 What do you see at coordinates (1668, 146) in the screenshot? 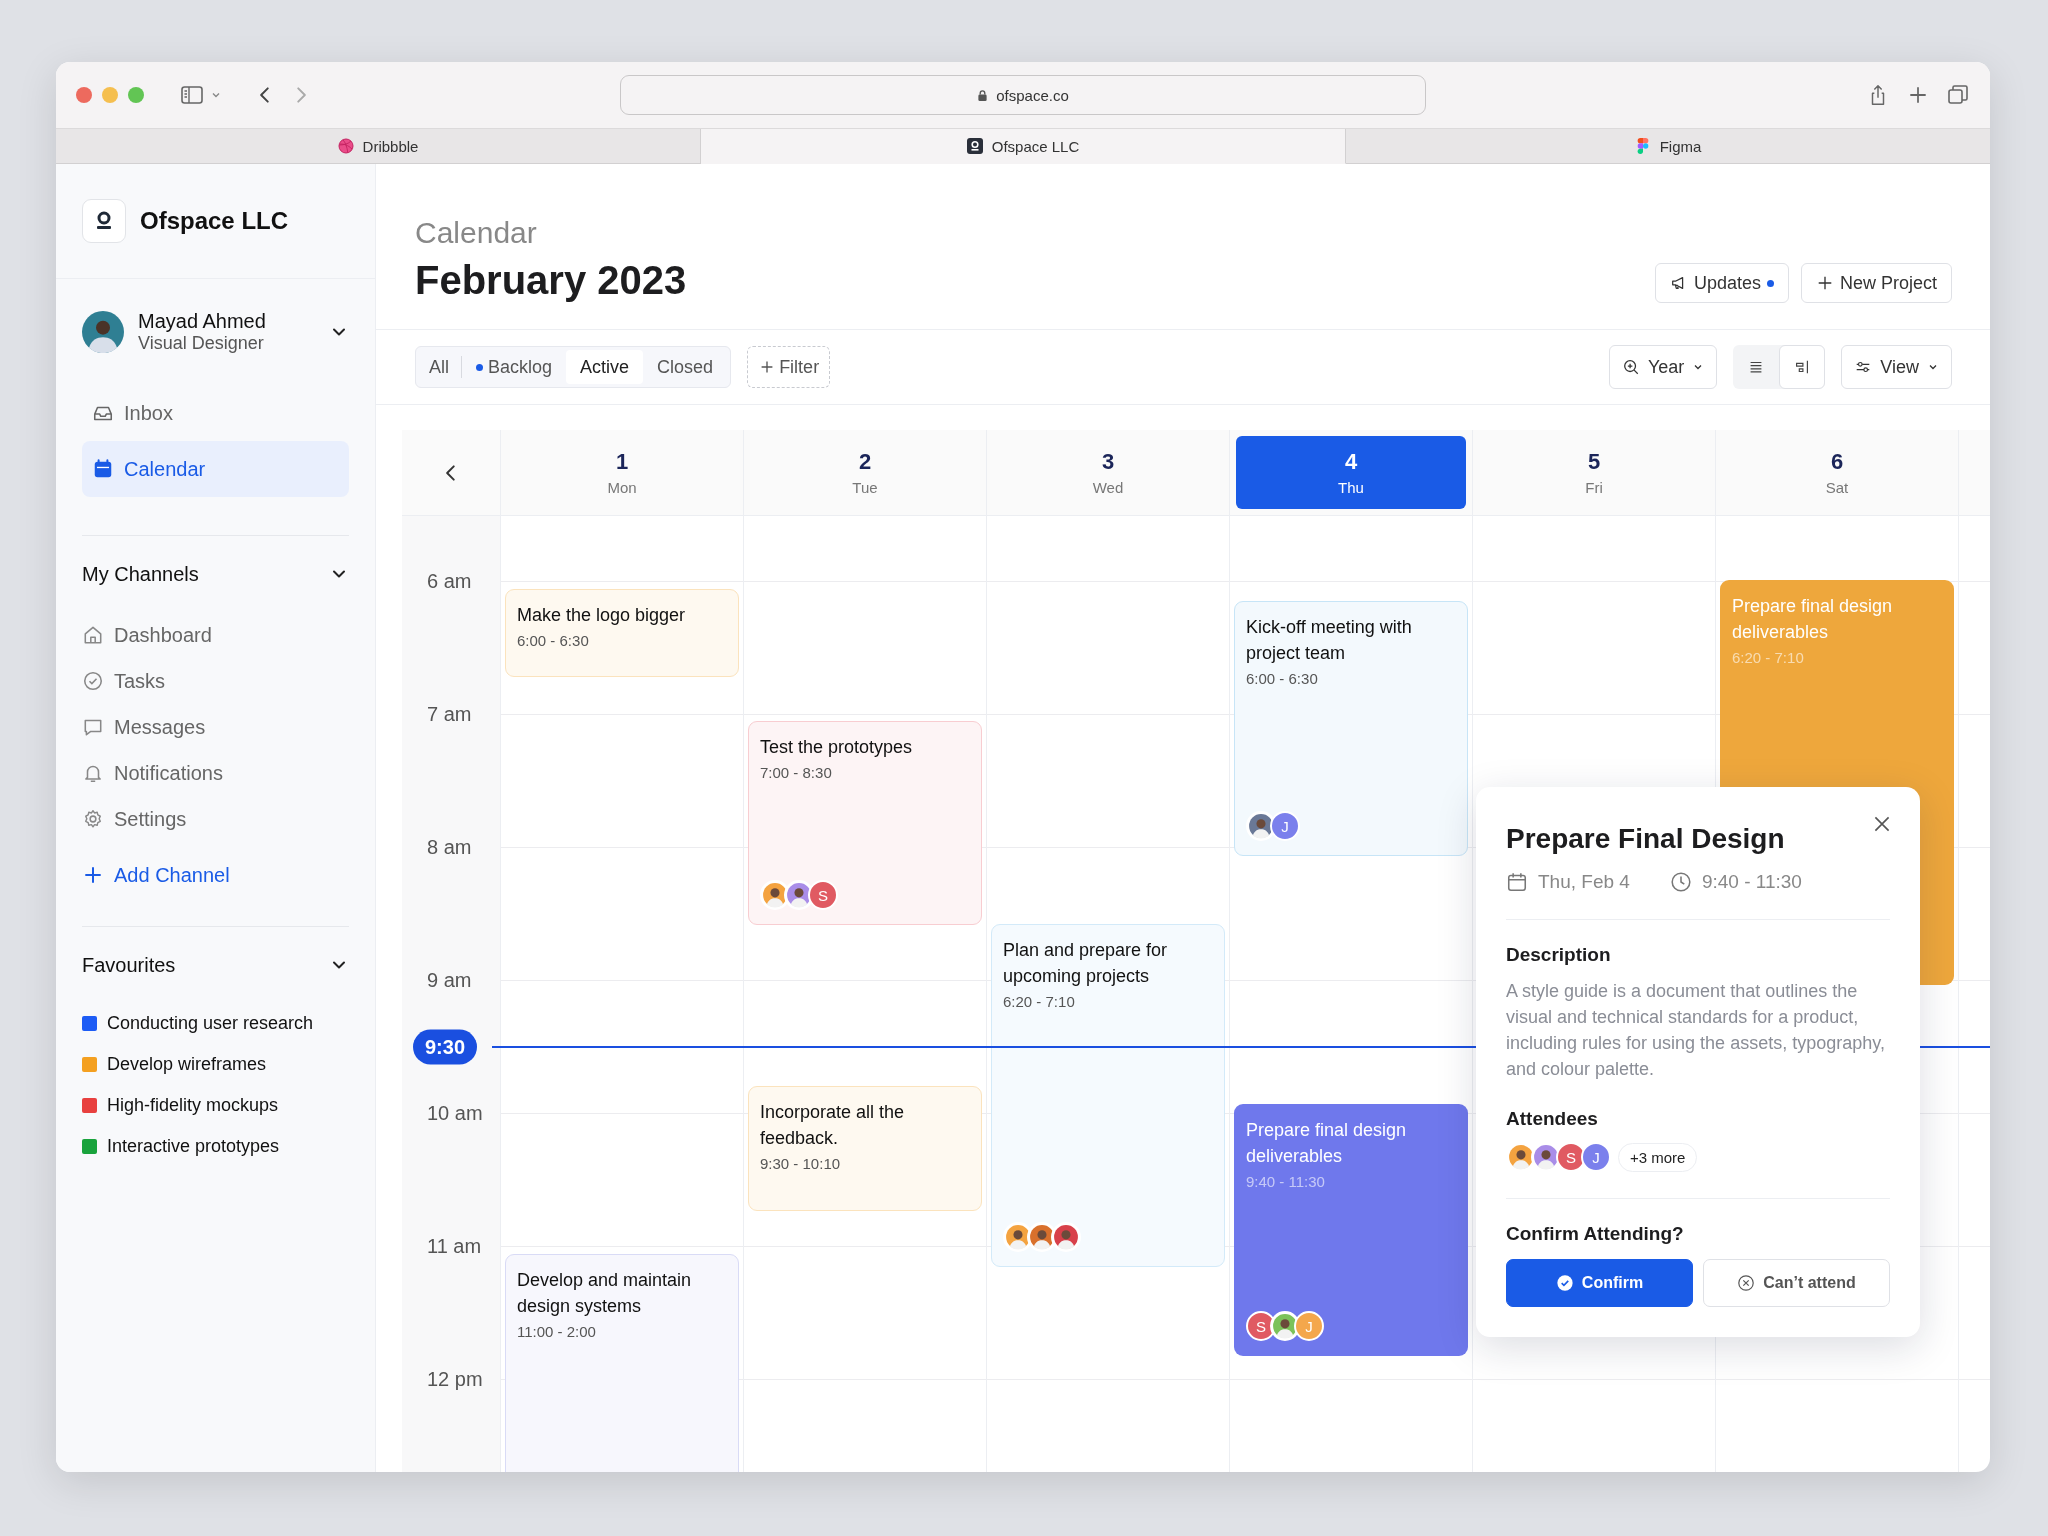
I see `browser-tab: Figma` at bounding box center [1668, 146].